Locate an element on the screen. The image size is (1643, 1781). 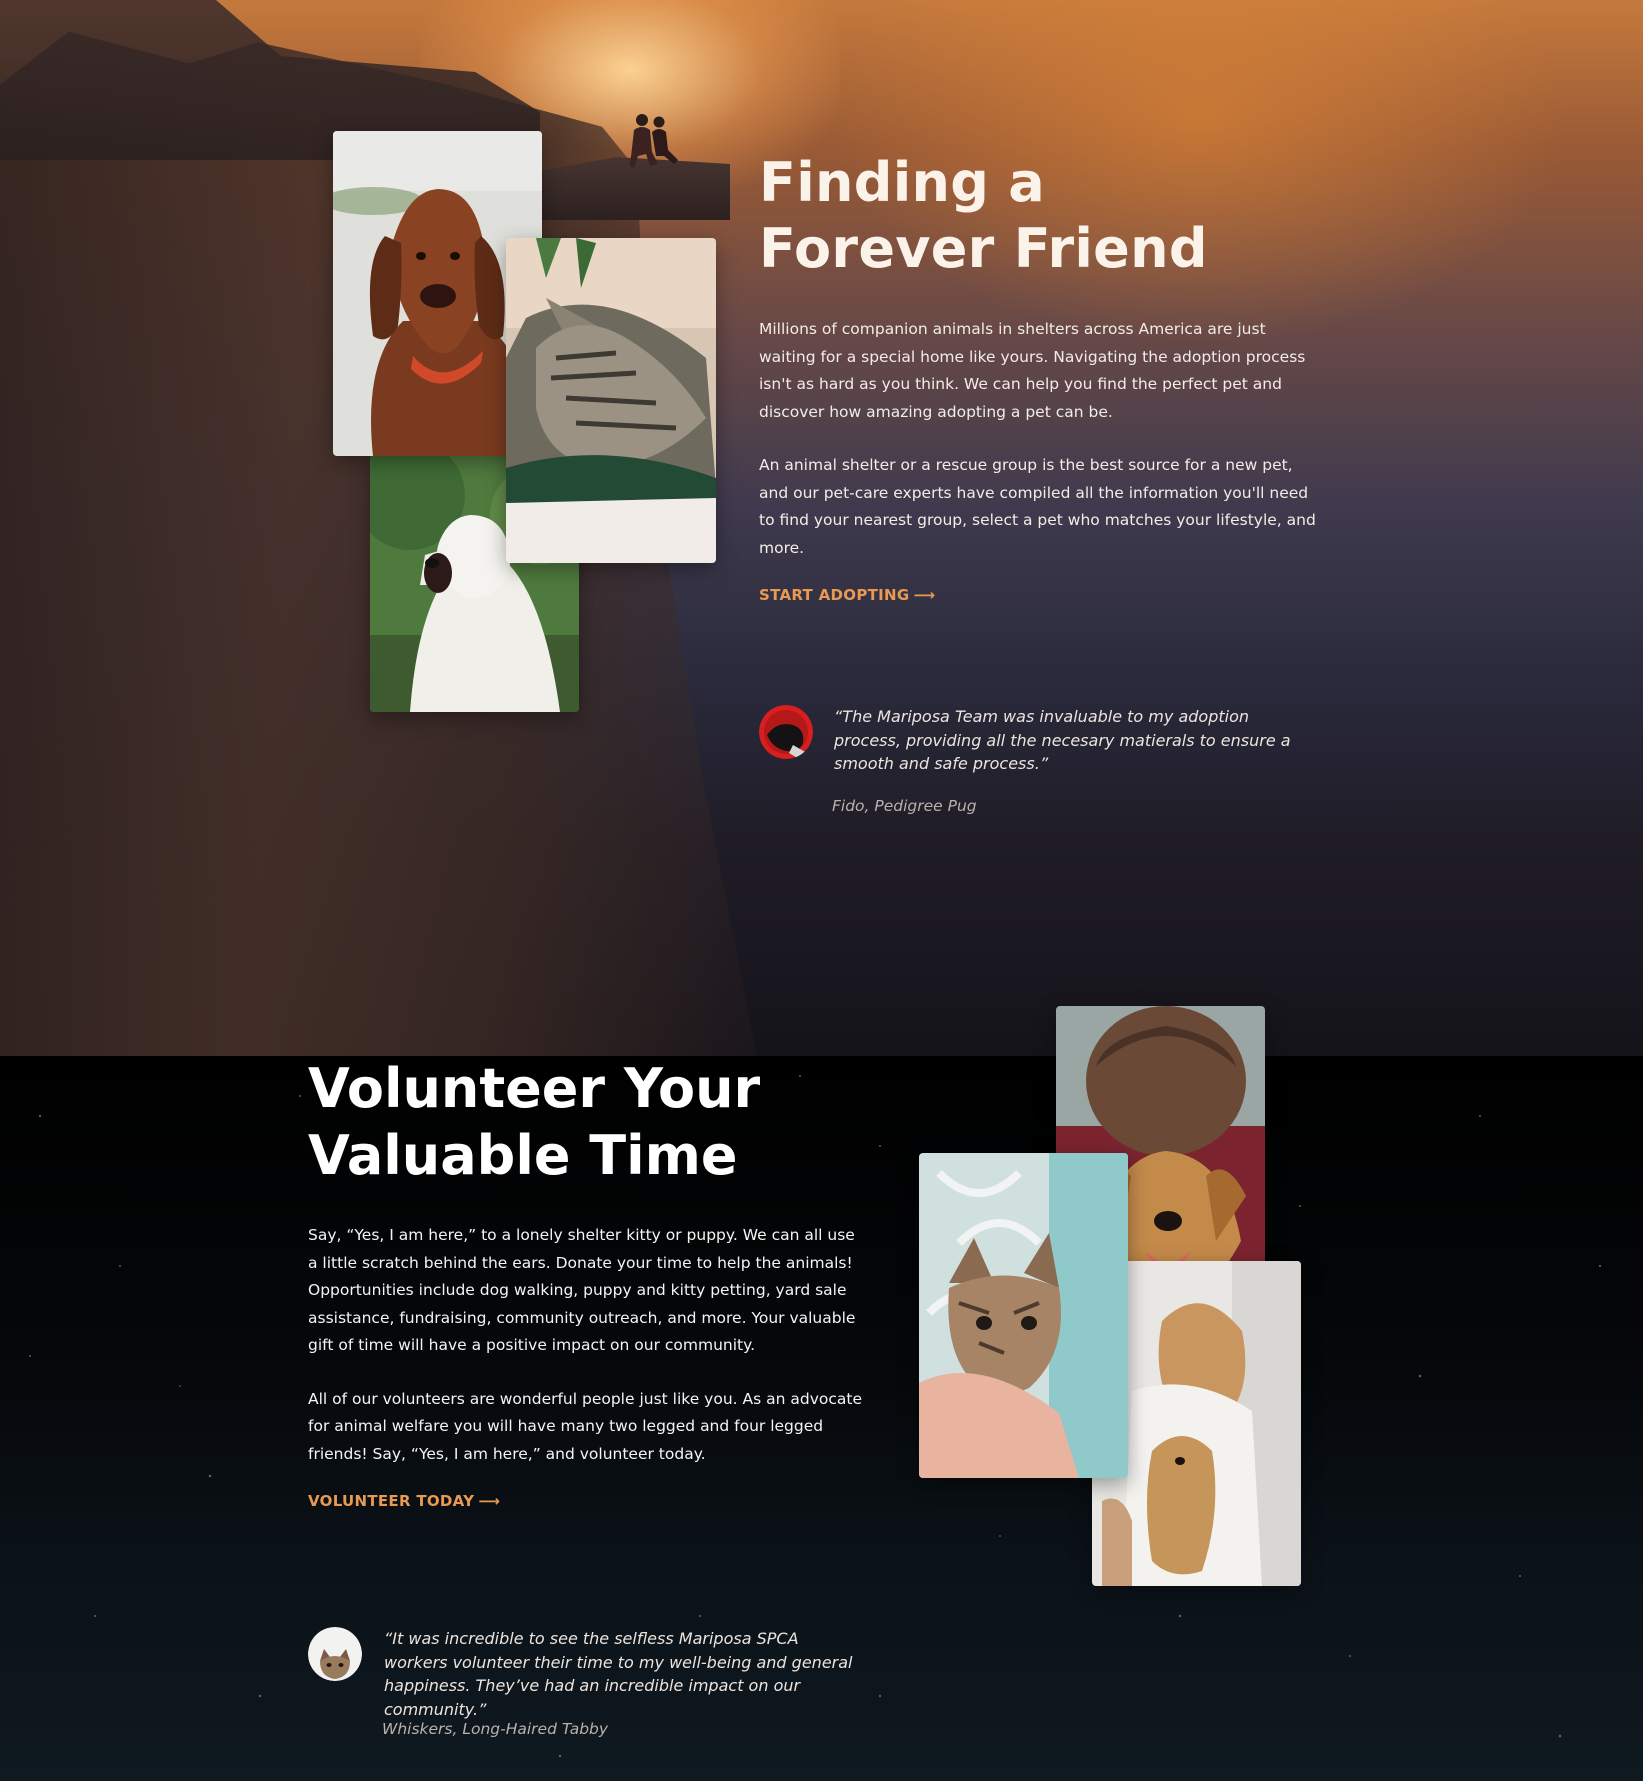
cta-label: START ADOPTING is located at coordinates (834, 595).